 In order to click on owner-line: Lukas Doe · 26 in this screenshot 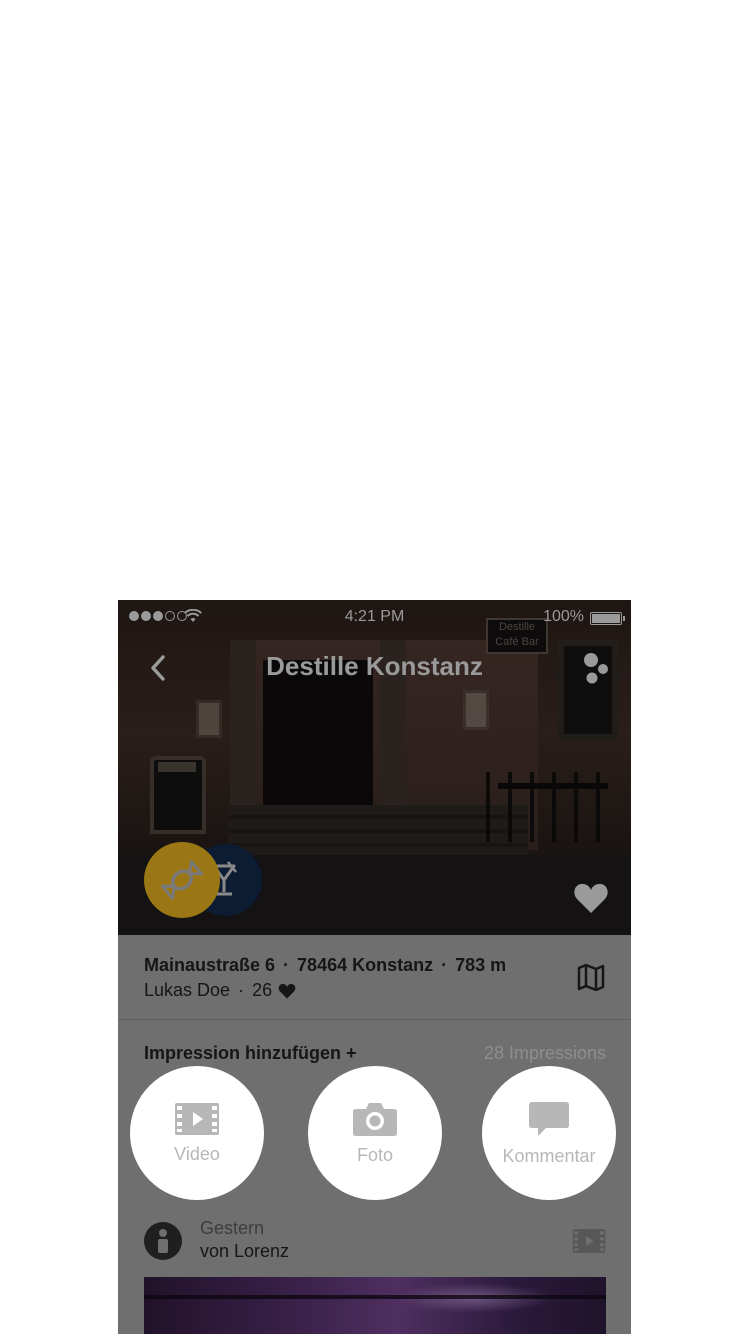, I will do `click(220, 990)`.